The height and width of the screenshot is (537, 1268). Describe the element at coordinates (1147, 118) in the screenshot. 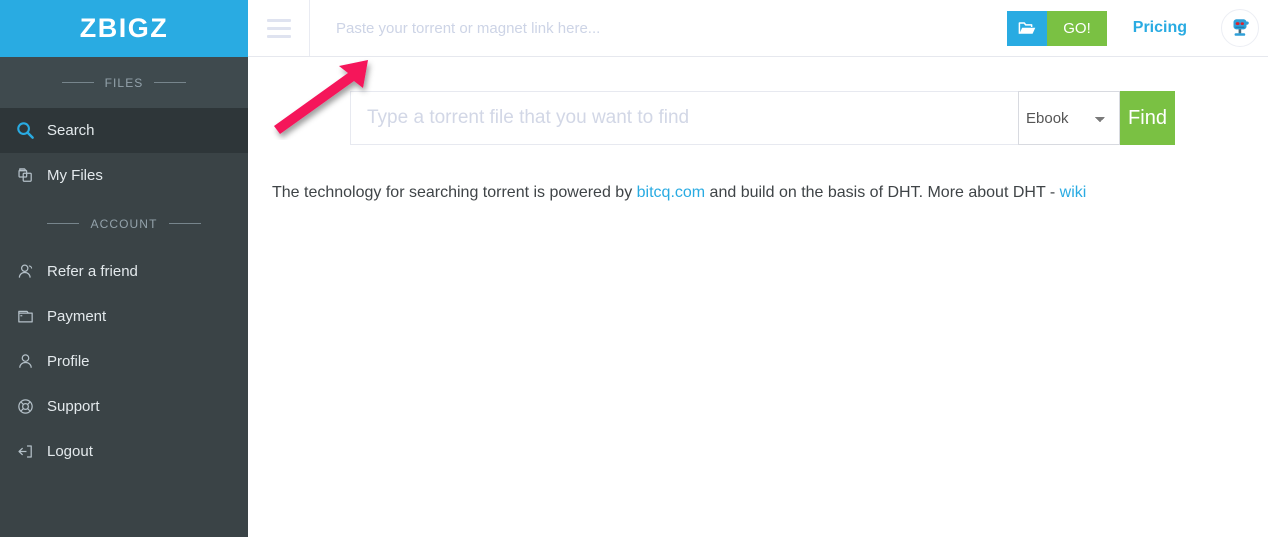

I see `find-button: Find` at that location.